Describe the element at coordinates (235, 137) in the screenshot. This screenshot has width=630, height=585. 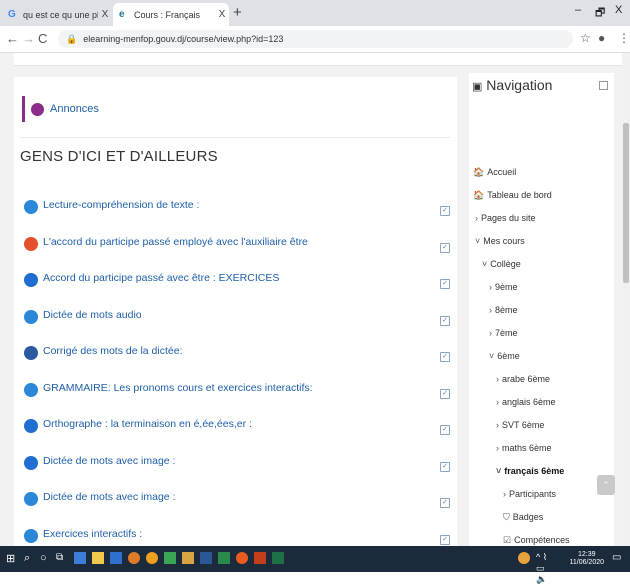
I see `divider` at that location.